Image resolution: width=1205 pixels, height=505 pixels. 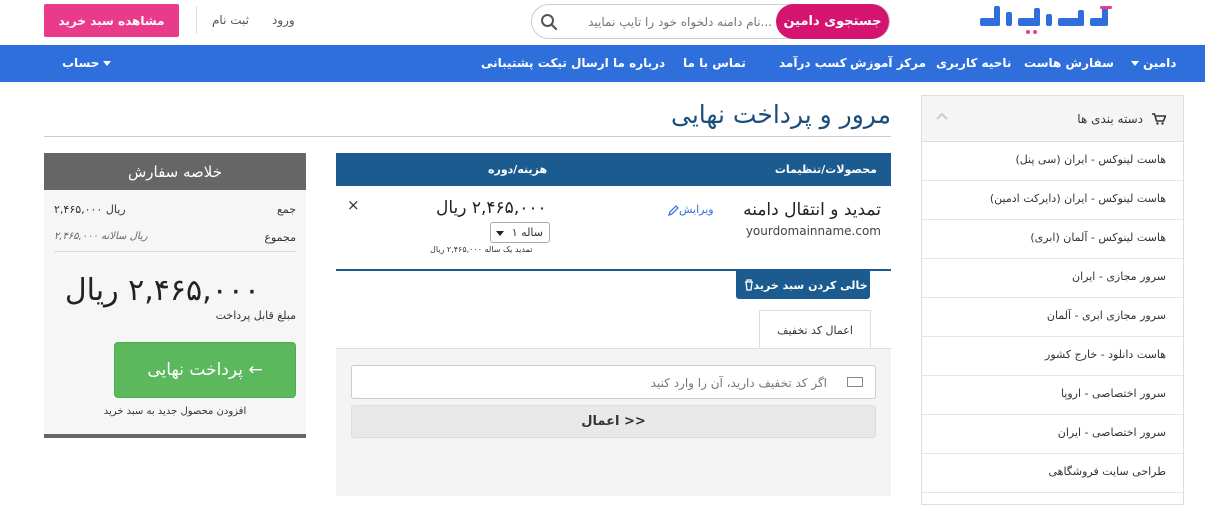 What do you see at coordinates (286, 209) in the screenshot?
I see `subtotal-label: جمع` at bounding box center [286, 209].